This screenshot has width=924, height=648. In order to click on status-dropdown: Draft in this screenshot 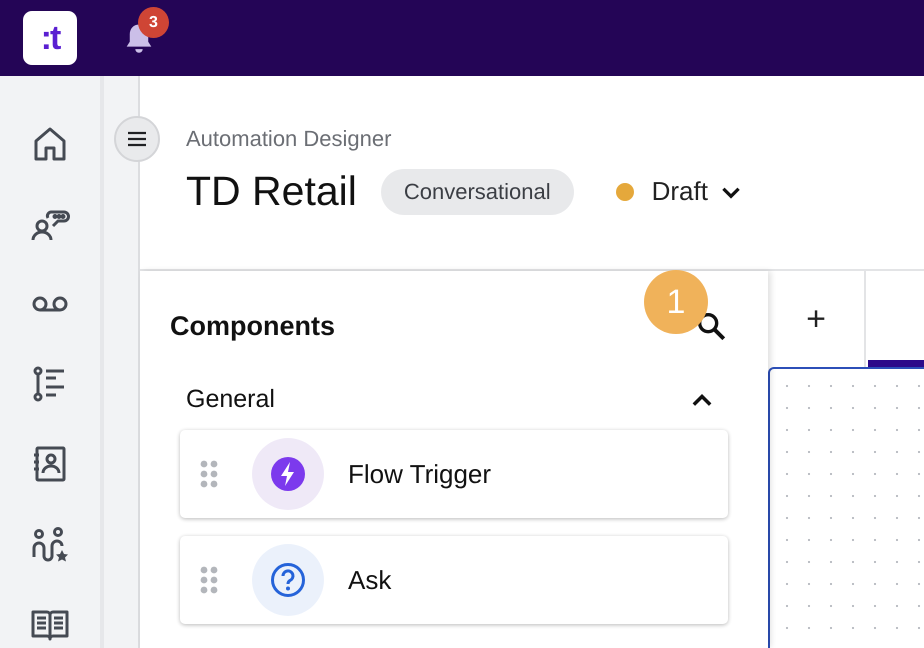, I will do `click(680, 191)`.